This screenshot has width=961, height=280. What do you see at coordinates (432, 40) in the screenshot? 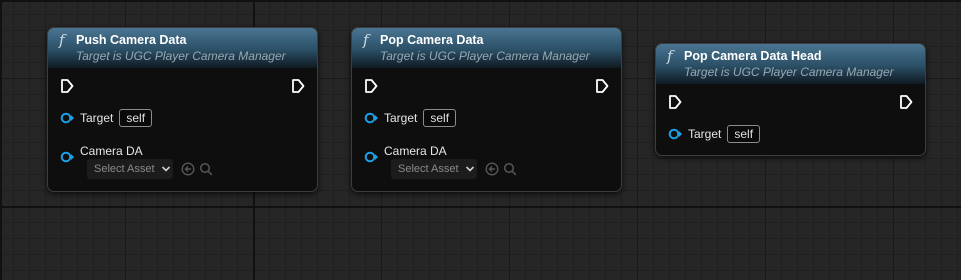
I see `node-title: Pop Camera Data` at bounding box center [432, 40].